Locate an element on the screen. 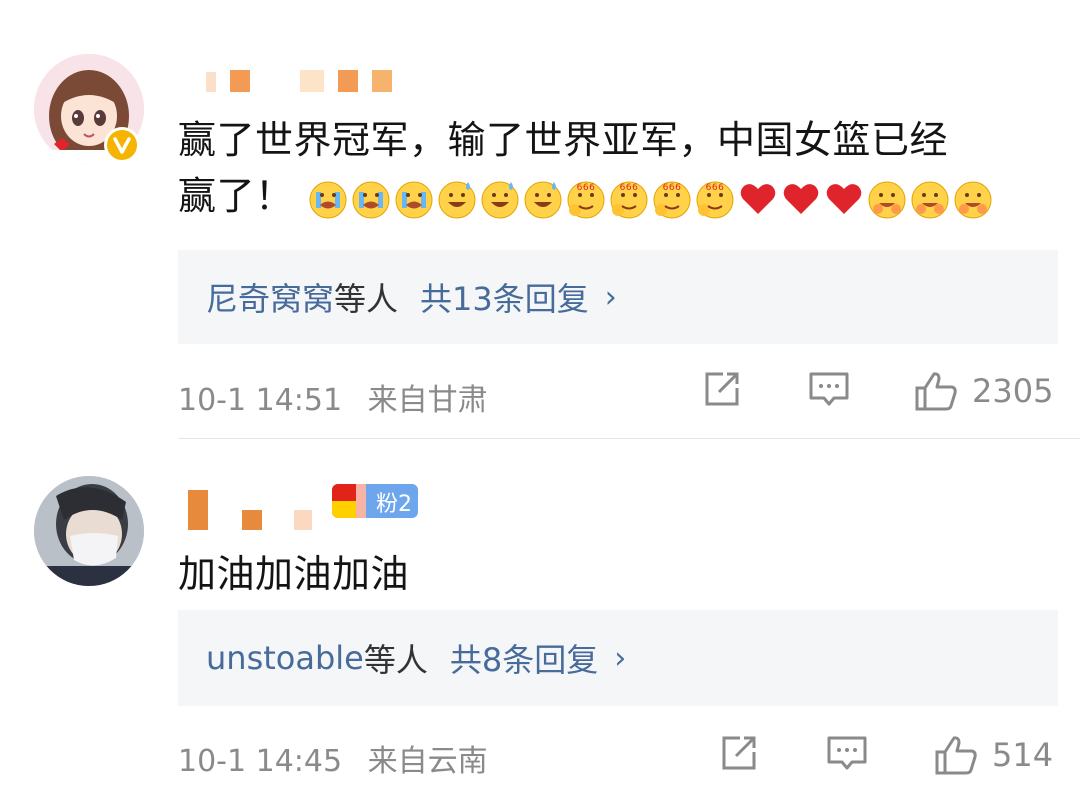 This screenshot has height=796, width=1080. timestamp: 10-1 14:45 is located at coordinates (260, 761).